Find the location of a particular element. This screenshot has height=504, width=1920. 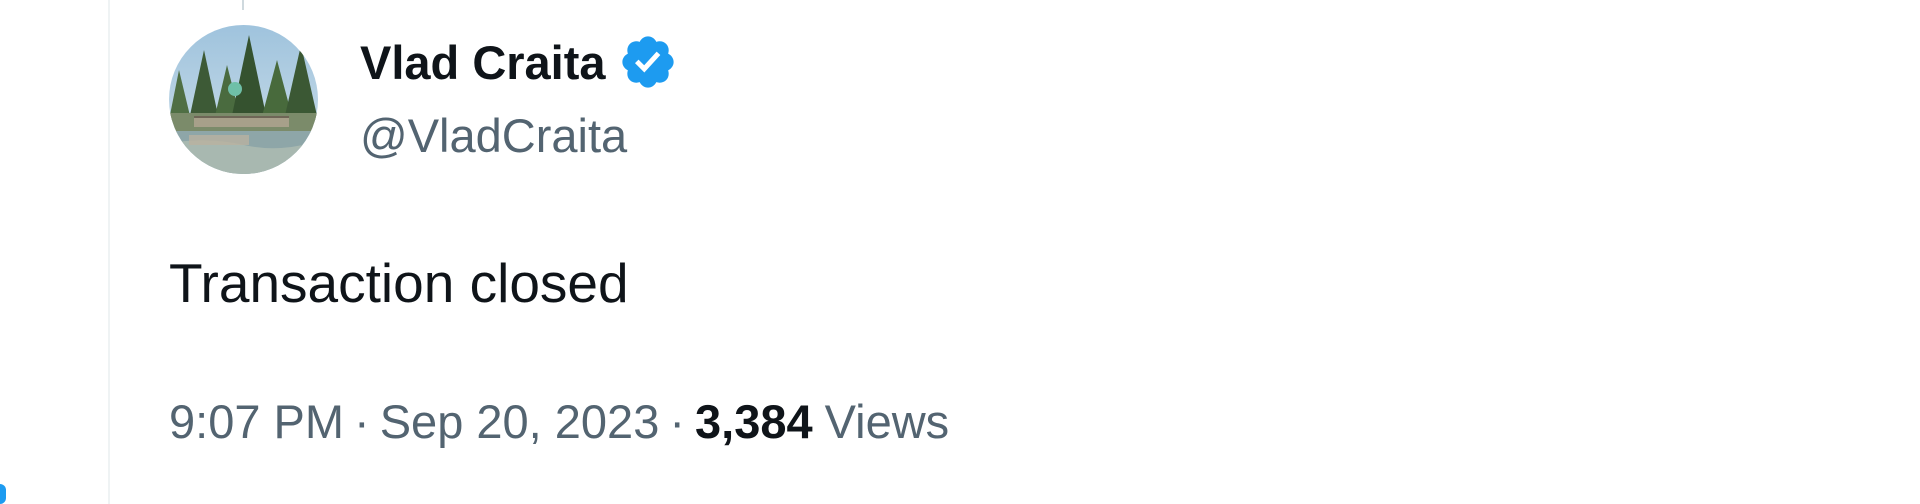

avatar is located at coordinates (243, 99).